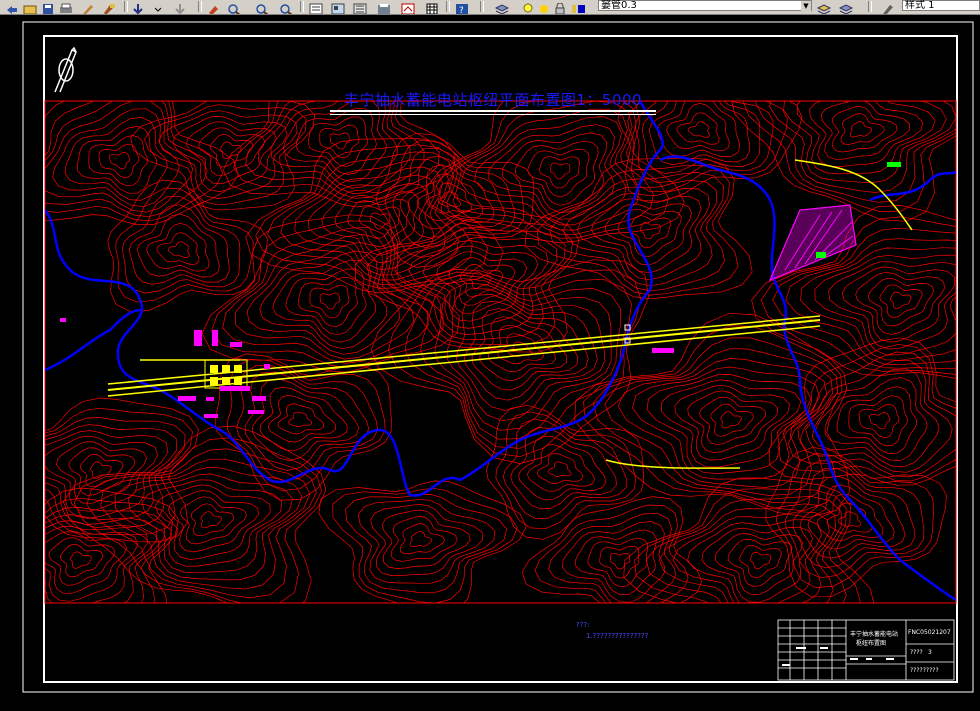  I want to click on print-icon, so click(66, 6).